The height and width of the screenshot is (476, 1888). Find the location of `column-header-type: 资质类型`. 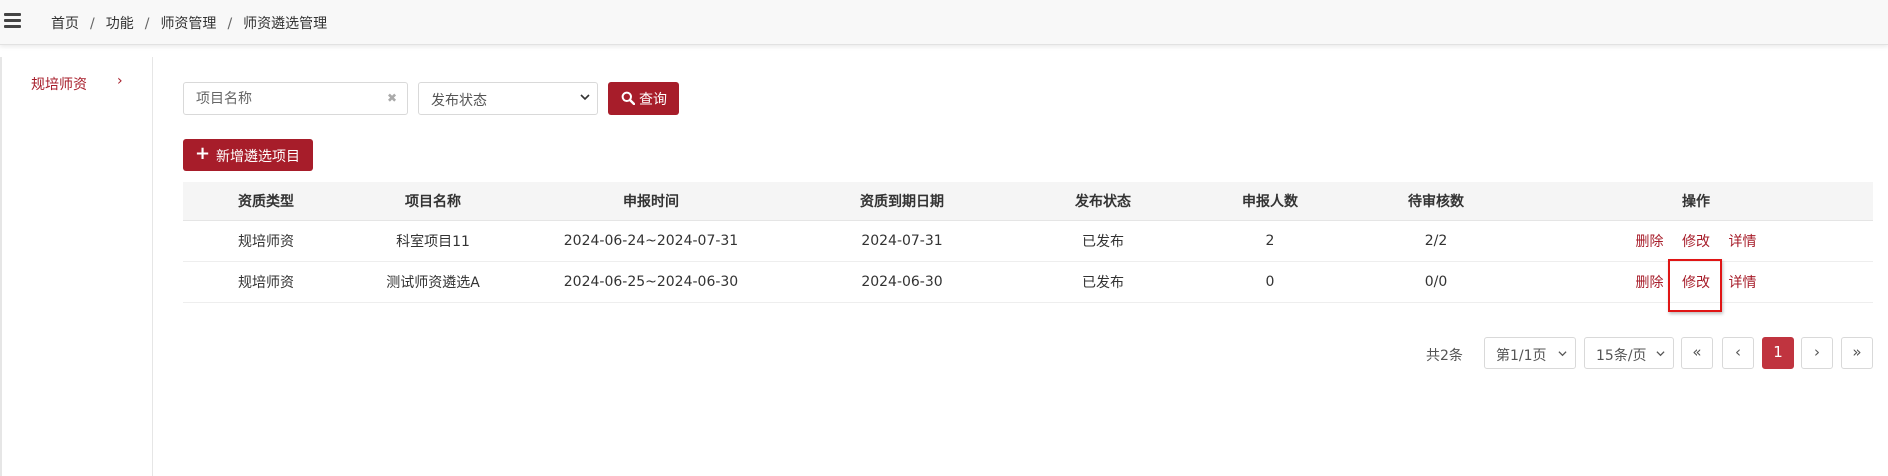

column-header-type: 资质类型 is located at coordinates (266, 201).